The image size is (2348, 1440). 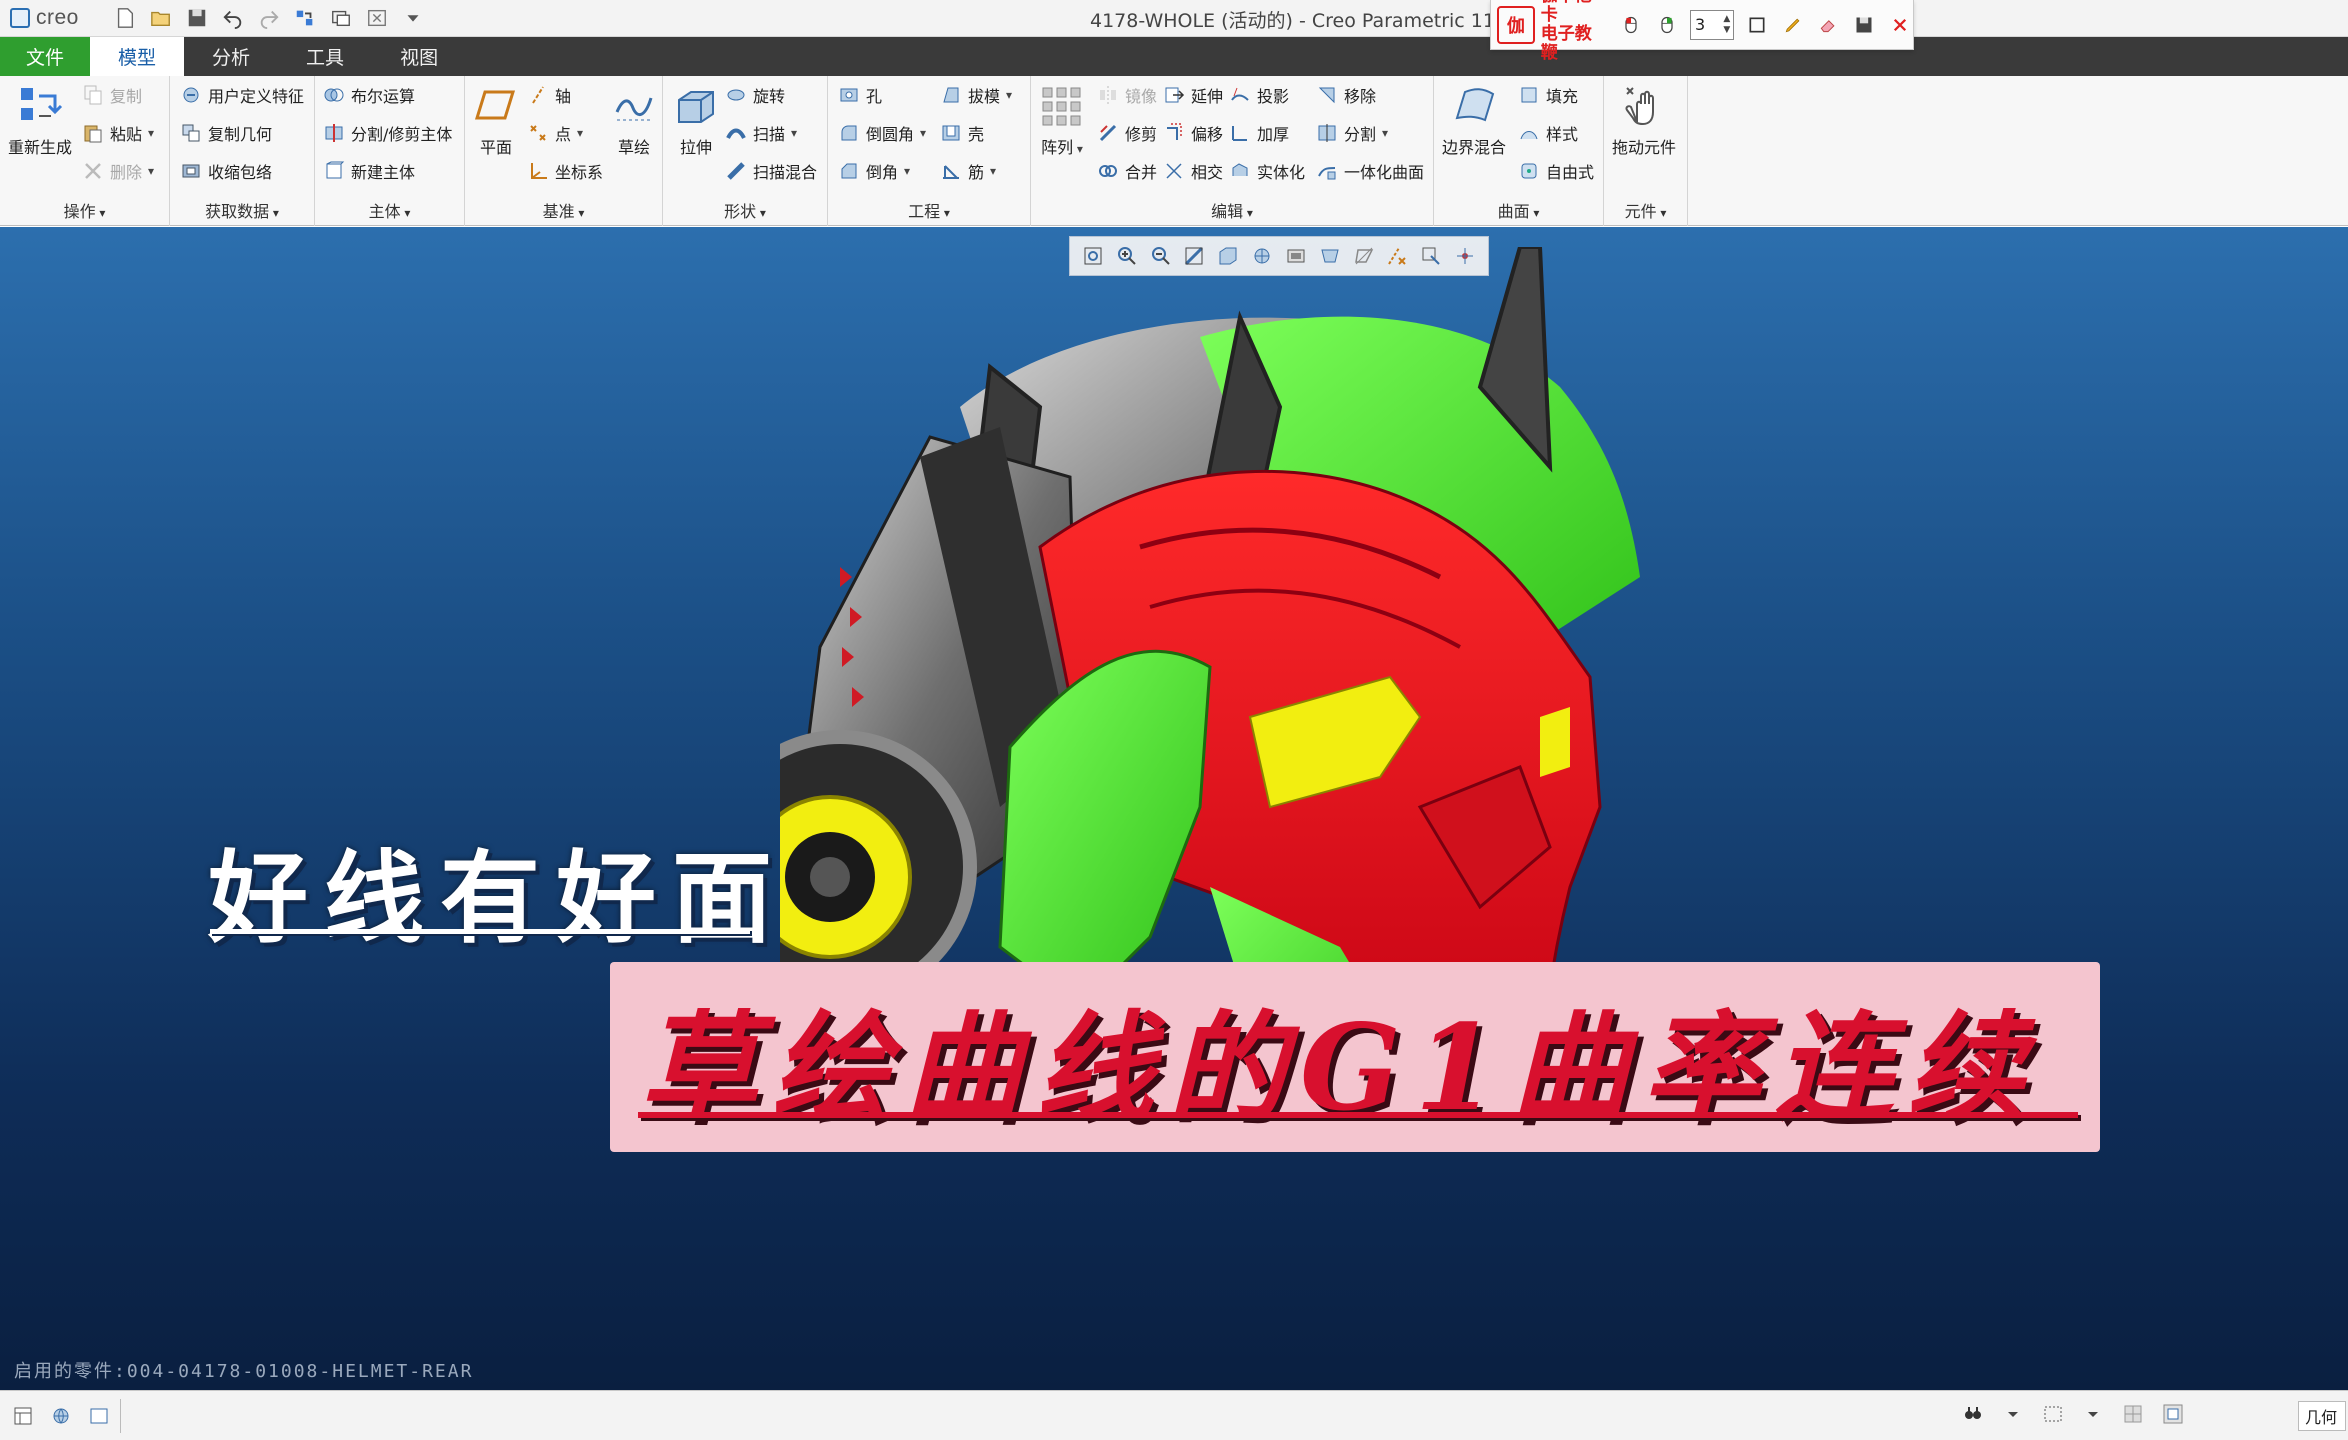 I want to click on boundary-blend-button: 边界混合, so click(x=1474, y=120).